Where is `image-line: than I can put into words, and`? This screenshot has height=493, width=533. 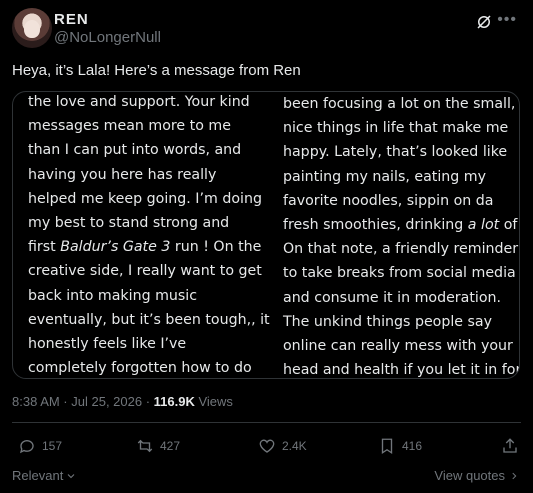 image-line: than I can put into words, and is located at coordinates (135, 150).